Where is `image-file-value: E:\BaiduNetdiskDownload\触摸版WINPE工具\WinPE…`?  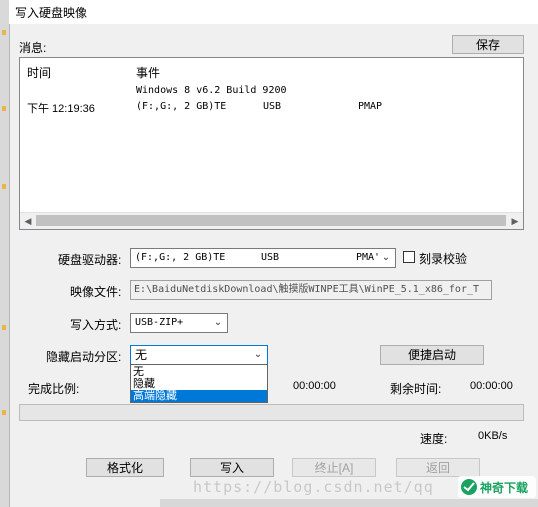 image-file-value: E:\BaiduNetdiskDownload\触摸版WINPE工具\WinPE… is located at coordinates (307, 289).